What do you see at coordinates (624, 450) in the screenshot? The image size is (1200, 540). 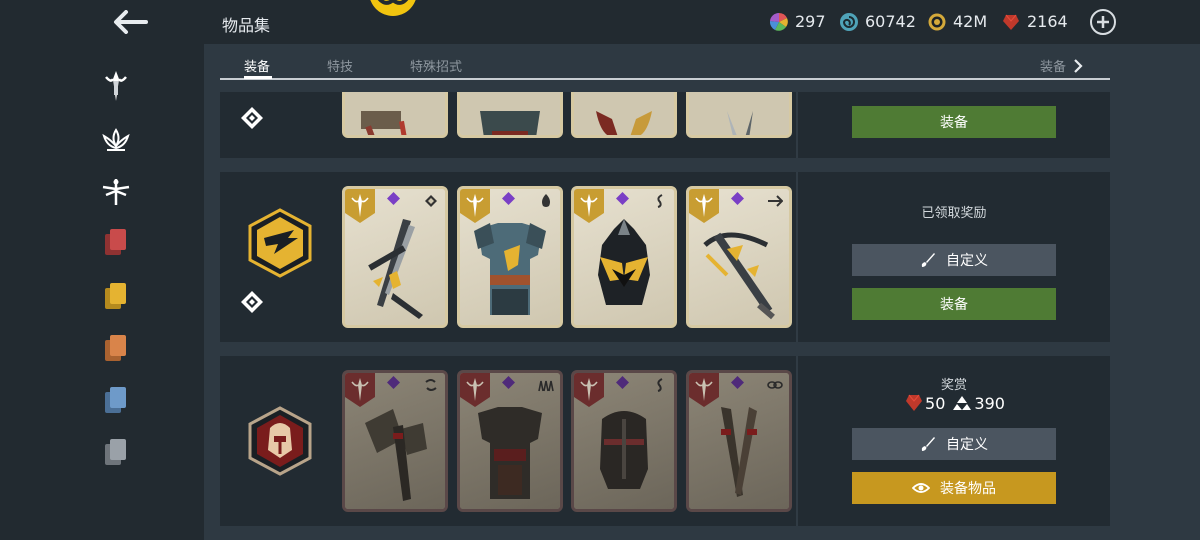 I see `great-helm-icon` at bounding box center [624, 450].